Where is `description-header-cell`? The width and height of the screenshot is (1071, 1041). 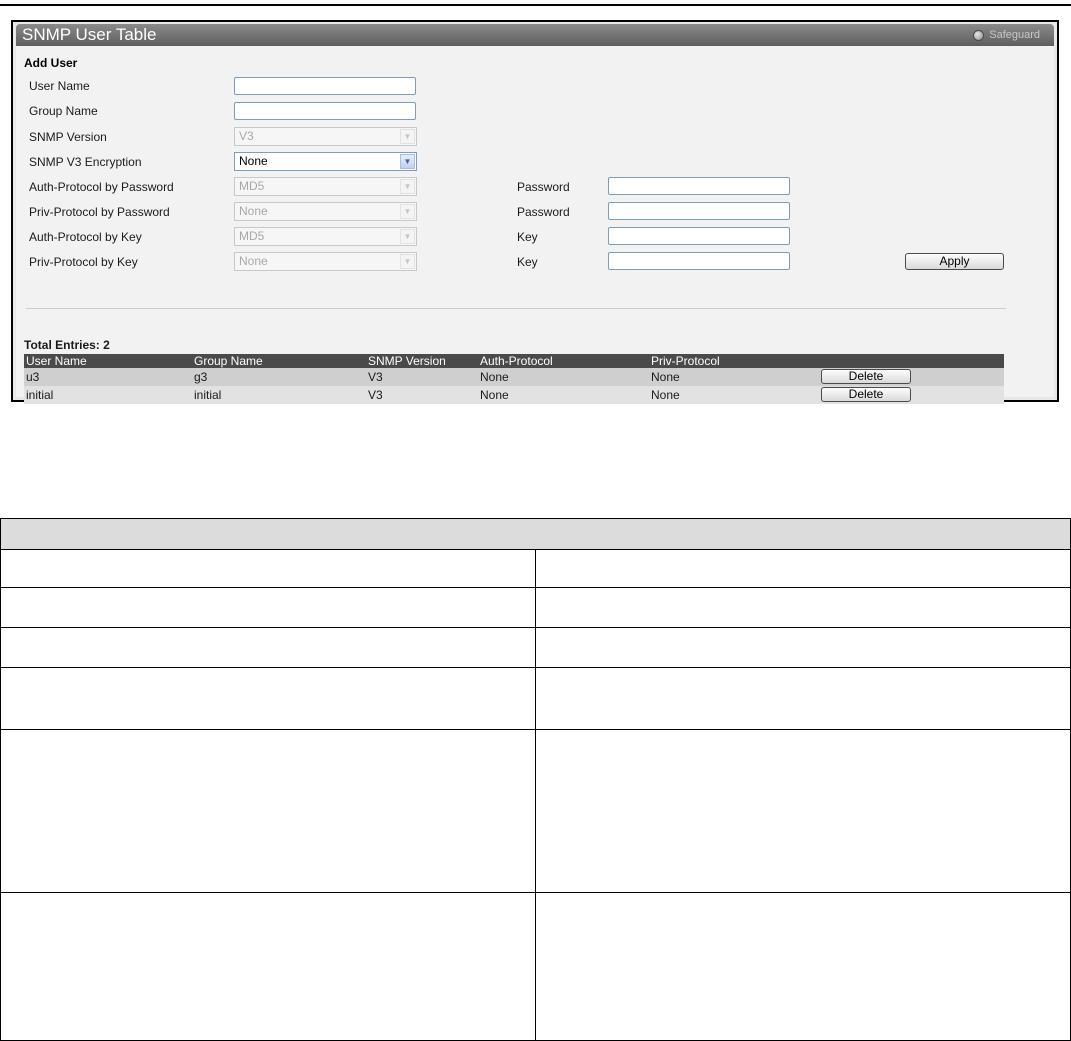
description-header-cell is located at coordinates (535, 534).